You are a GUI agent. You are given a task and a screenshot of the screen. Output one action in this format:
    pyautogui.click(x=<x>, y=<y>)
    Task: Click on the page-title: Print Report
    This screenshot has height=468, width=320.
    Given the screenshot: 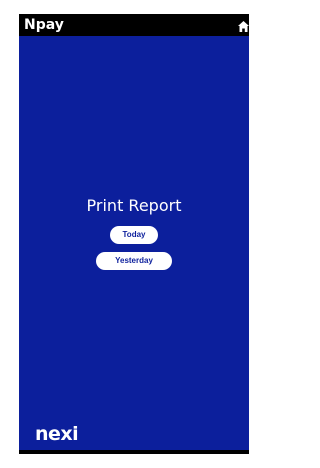 What is the action you would take?
    pyautogui.click(x=134, y=205)
    